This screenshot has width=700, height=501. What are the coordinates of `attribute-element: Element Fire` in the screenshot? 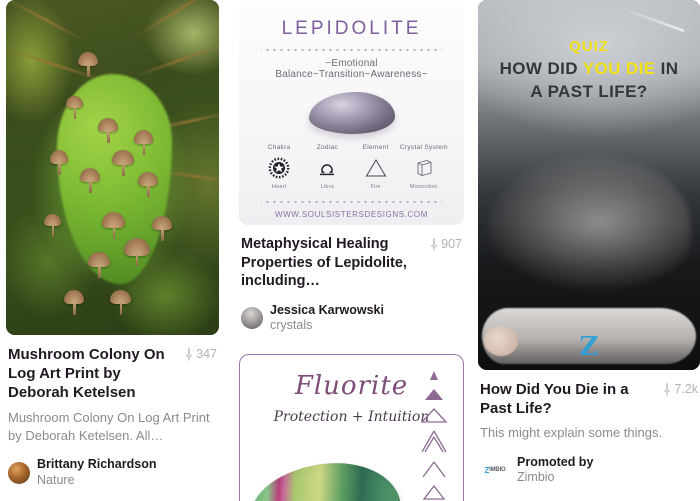 It's located at (376, 167).